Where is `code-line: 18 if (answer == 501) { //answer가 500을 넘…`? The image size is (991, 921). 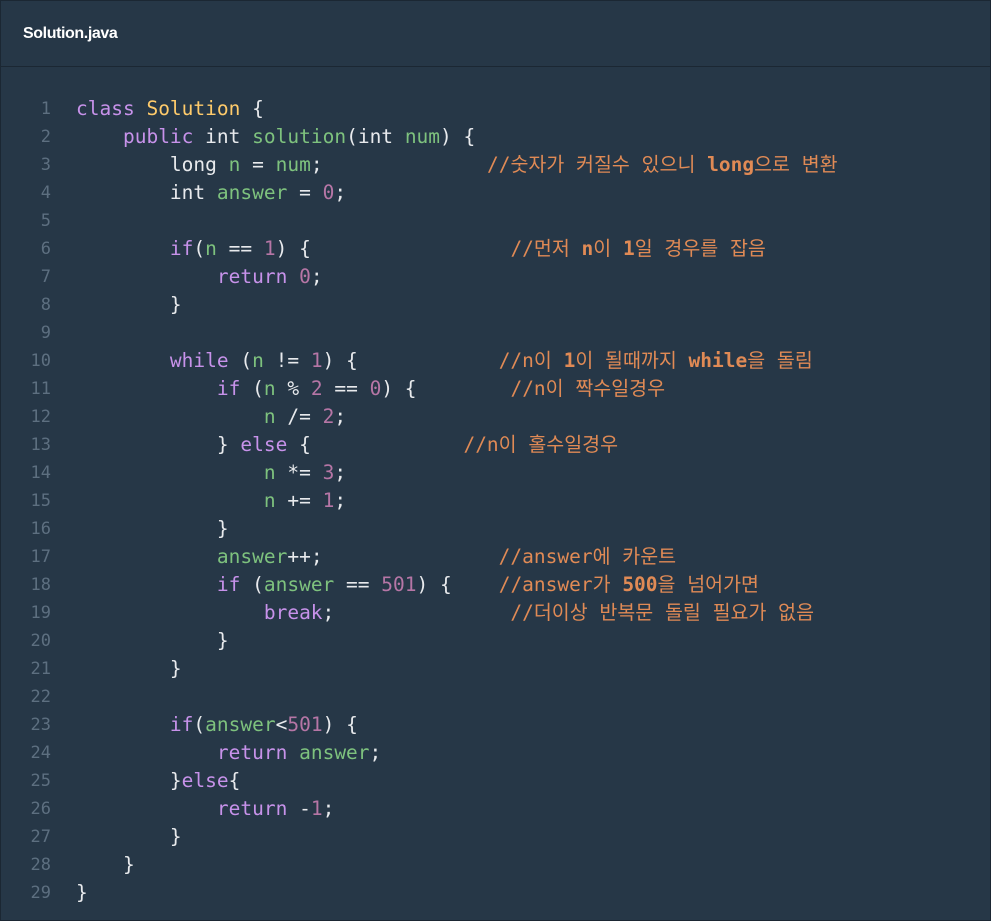 code-line: 18 if (answer == 501) { //answer가 500을 넘… is located at coordinates (495, 585).